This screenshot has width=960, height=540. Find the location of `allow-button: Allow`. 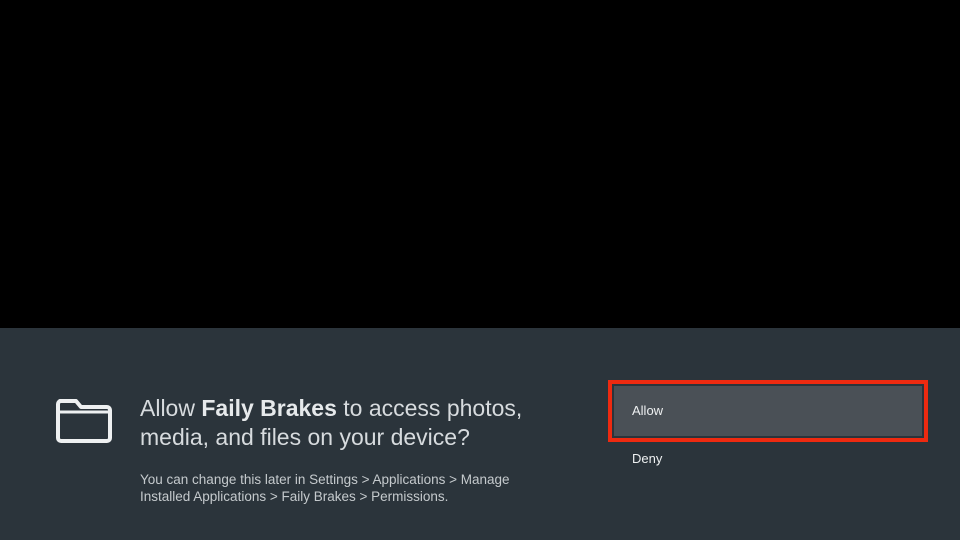

allow-button: Allow is located at coordinates (768, 411).